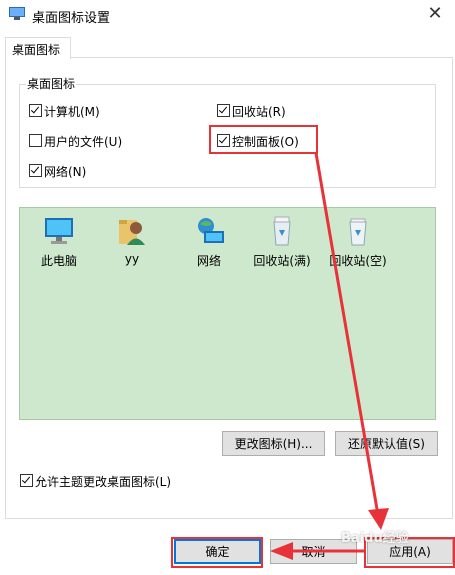 The image size is (455, 575). Describe the element at coordinates (59, 231) in the screenshot. I see `computer-icon` at that location.